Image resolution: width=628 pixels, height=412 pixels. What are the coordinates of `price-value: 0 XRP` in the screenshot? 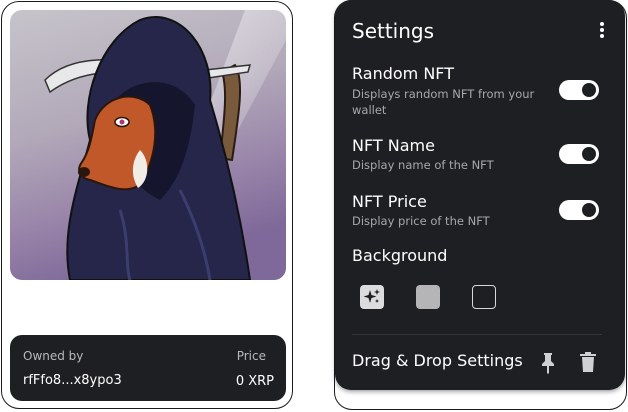 It's located at (254, 381).